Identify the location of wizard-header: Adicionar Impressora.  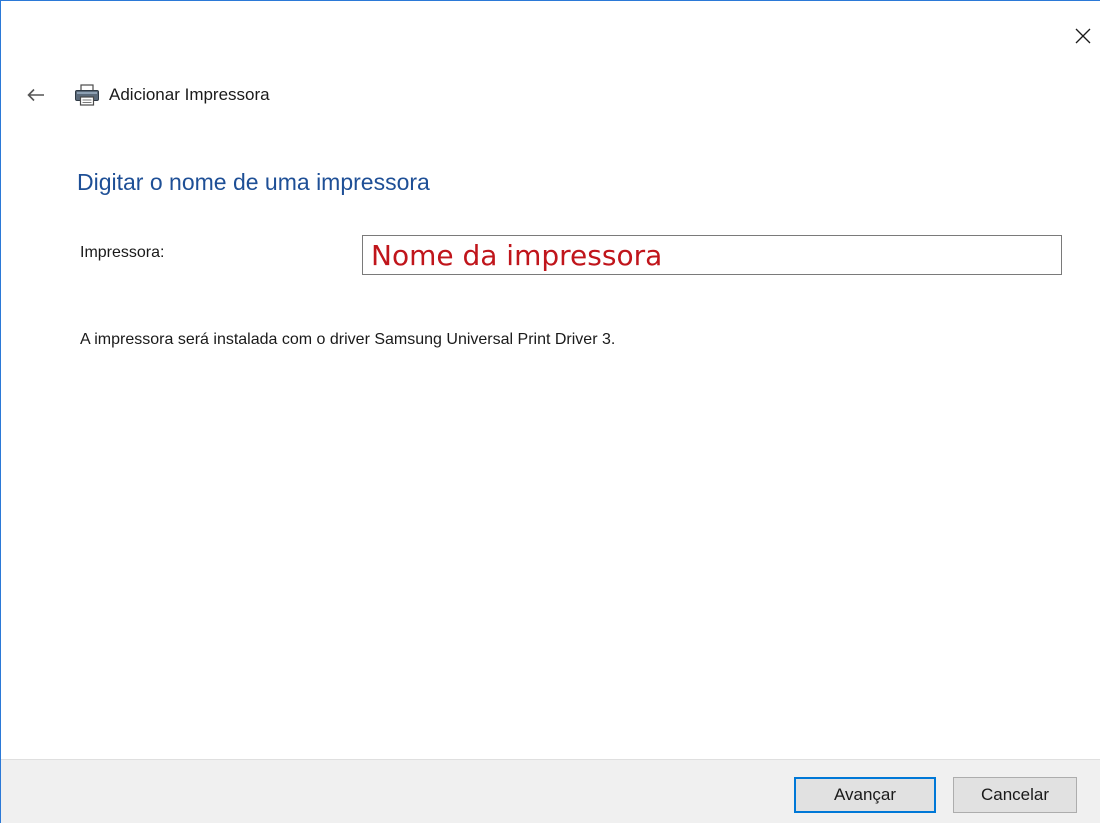
(146, 95).